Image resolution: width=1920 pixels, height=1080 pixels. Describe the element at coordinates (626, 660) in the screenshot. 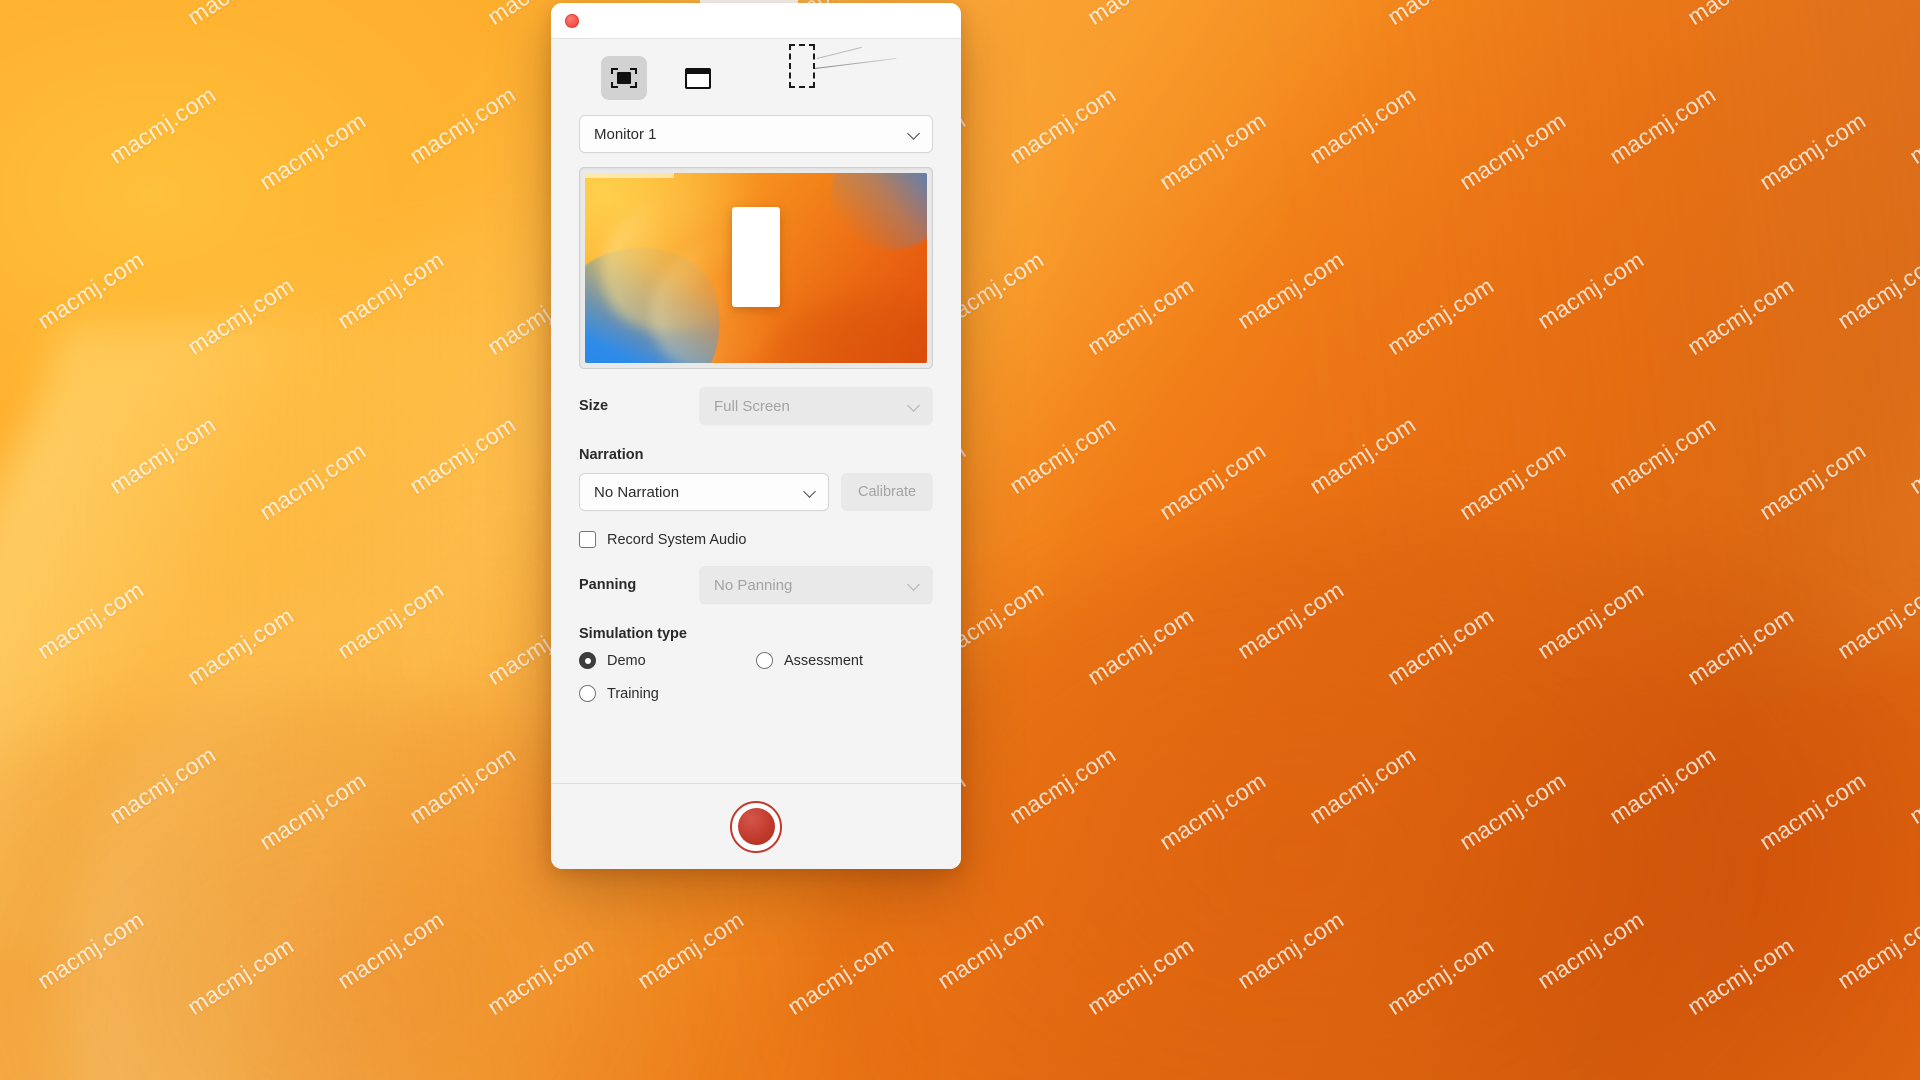

I see `radio-demo-label: Demo` at that location.